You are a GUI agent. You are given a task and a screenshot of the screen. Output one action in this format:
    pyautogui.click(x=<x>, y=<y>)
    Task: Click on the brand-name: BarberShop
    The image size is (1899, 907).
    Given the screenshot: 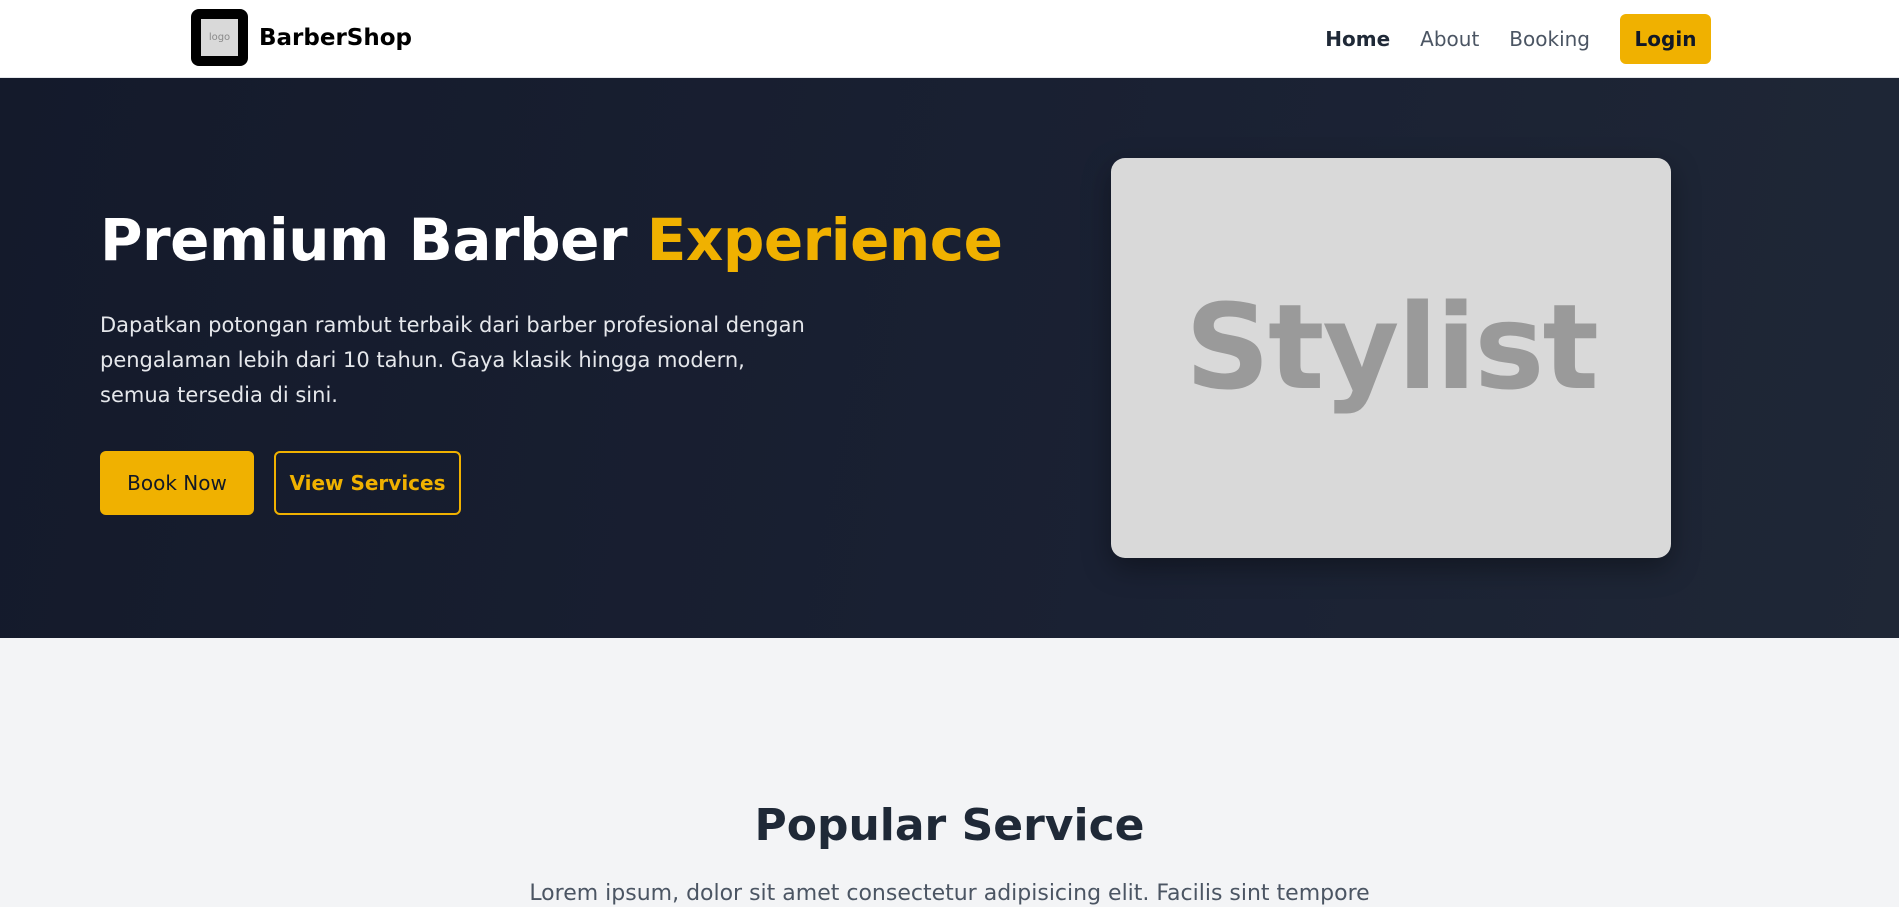 What is the action you would take?
    pyautogui.click(x=336, y=37)
    